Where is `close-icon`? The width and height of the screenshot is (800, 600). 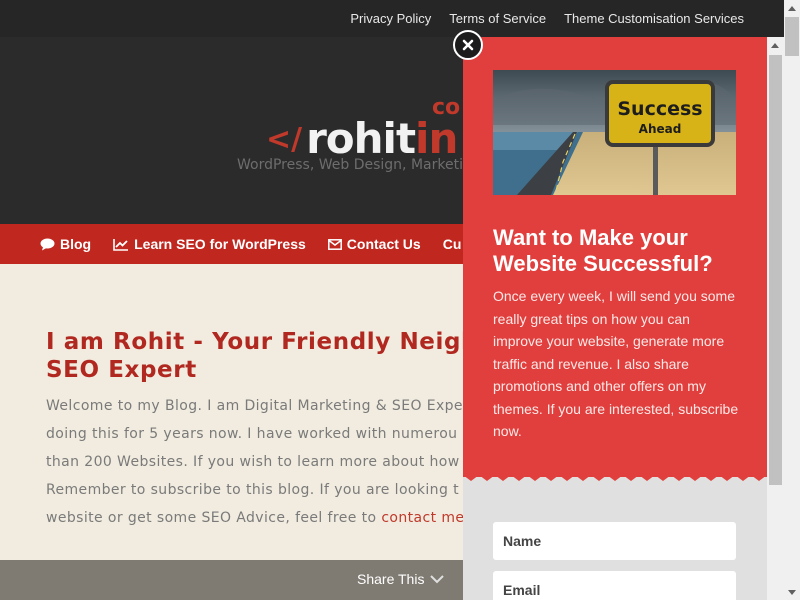 close-icon is located at coordinates (468, 45).